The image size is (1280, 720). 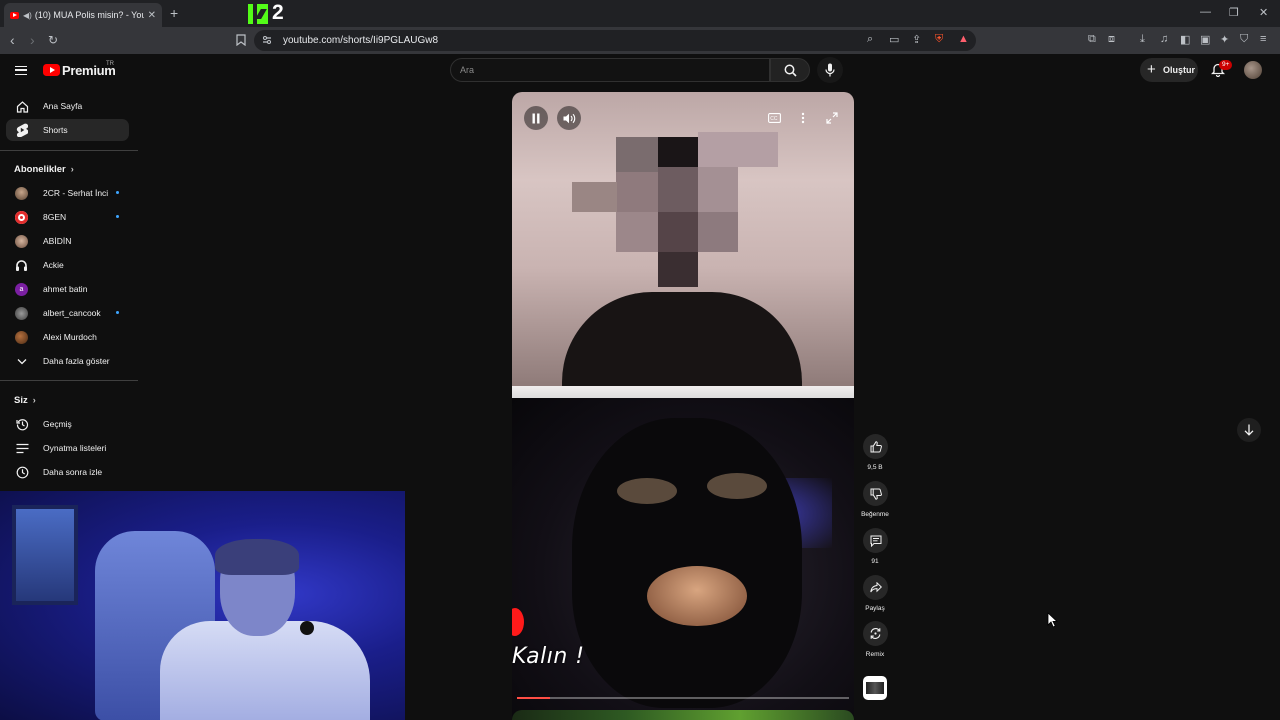 I want to click on browser-tab-active: ◀) (10) MUA Polis misin? - YouTu ✕, so click(x=83, y=15).